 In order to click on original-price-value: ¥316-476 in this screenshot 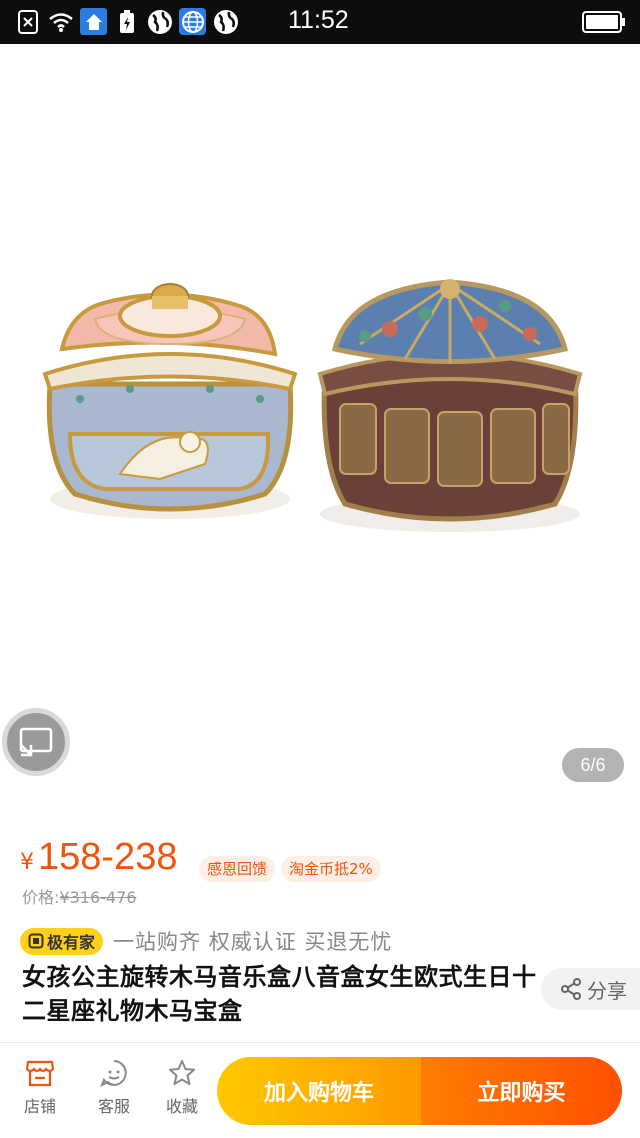, I will do `click(98, 897)`.